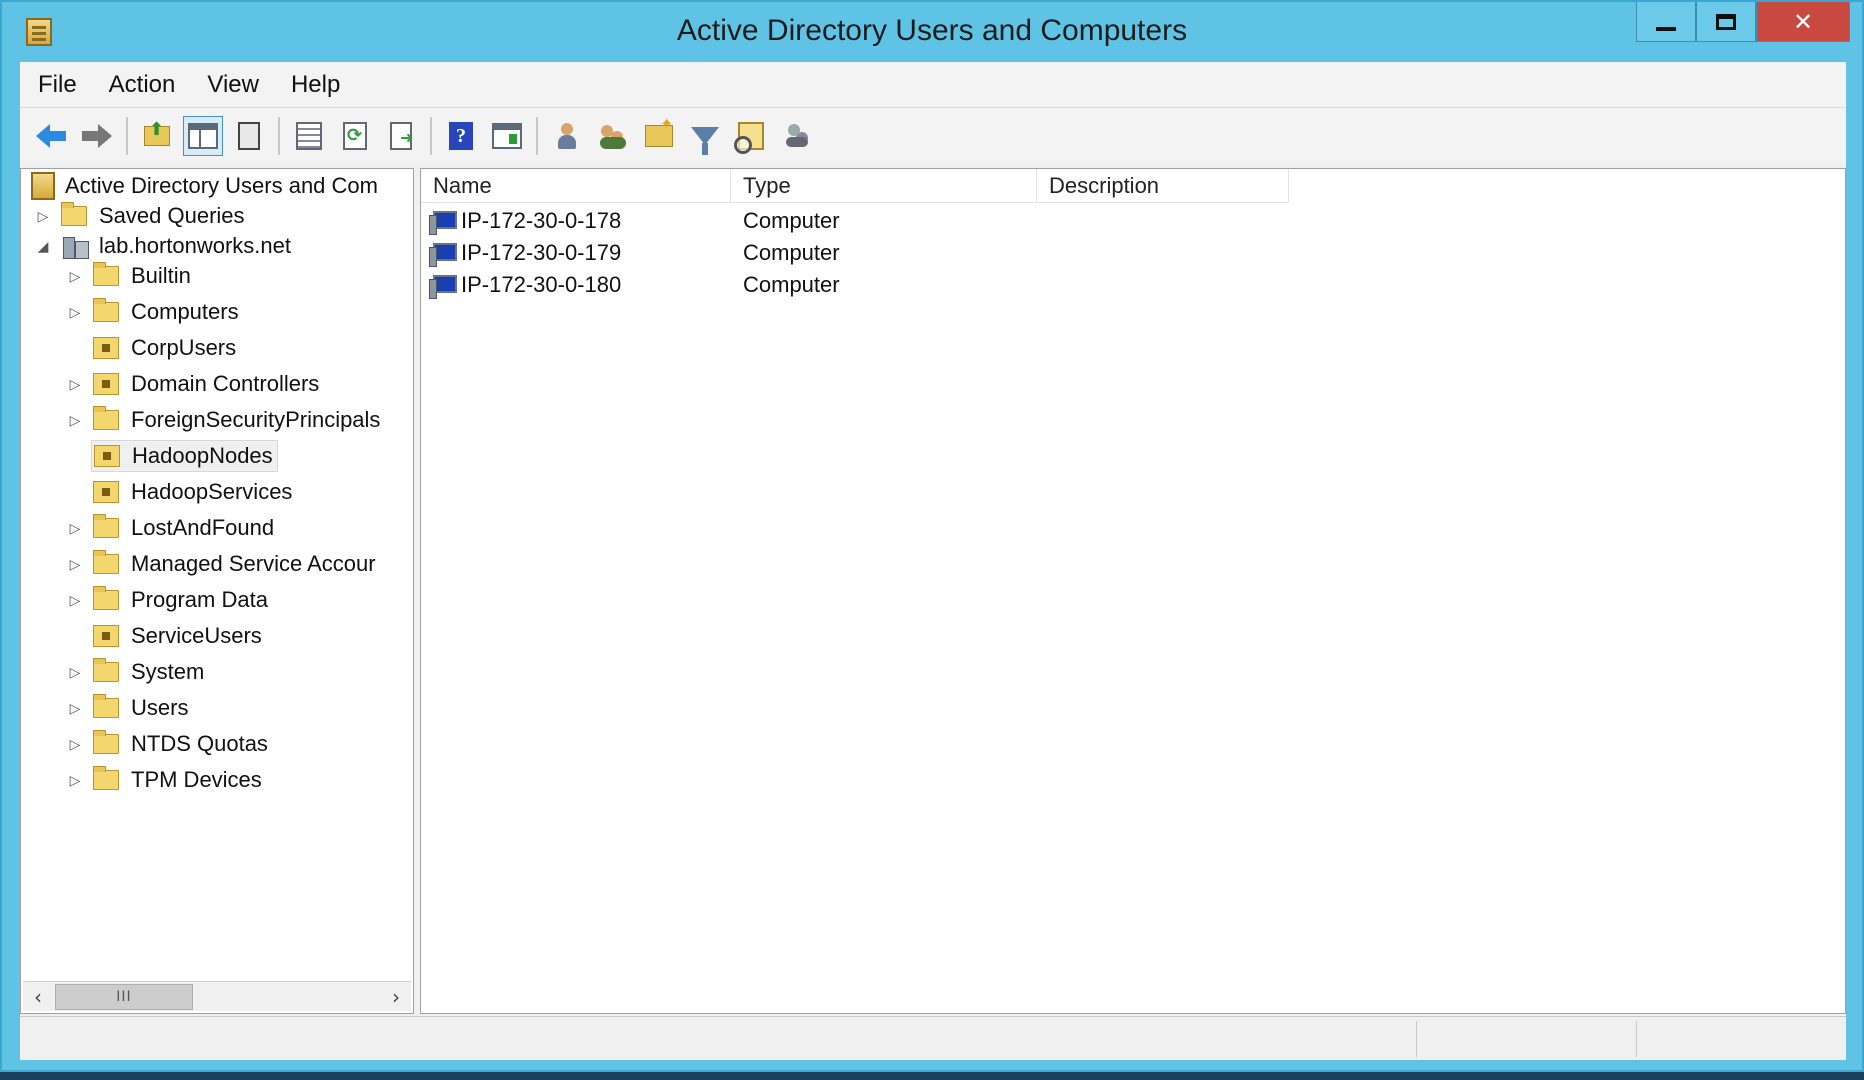 The width and height of the screenshot is (1864, 1080). What do you see at coordinates (142, 85) in the screenshot?
I see `menu-action: Action` at bounding box center [142, 85].